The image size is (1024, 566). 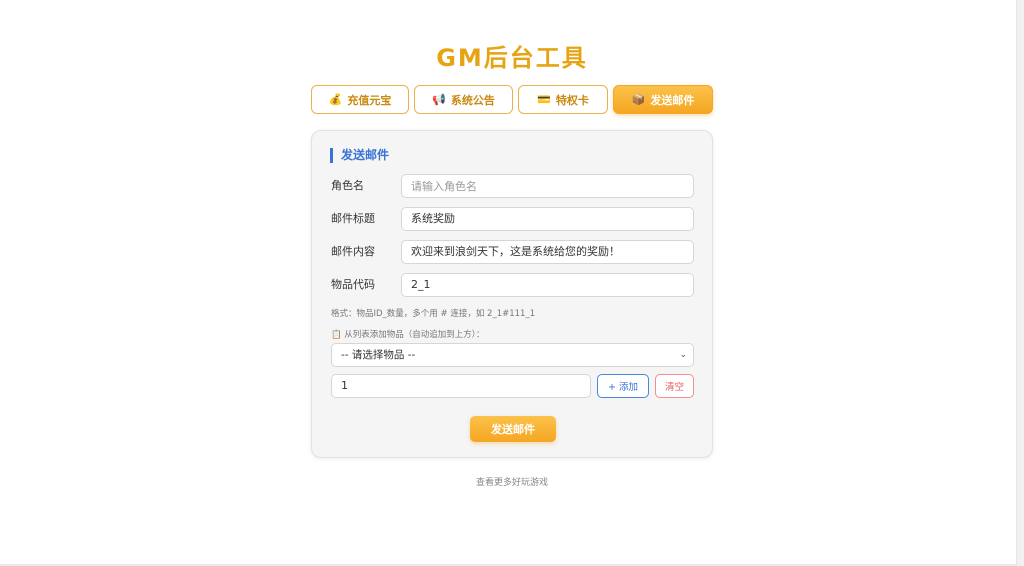 I want to click on item-list-label: 📋 从列表添加物品（自动追加到上方）：, so click(x=408, y=335).